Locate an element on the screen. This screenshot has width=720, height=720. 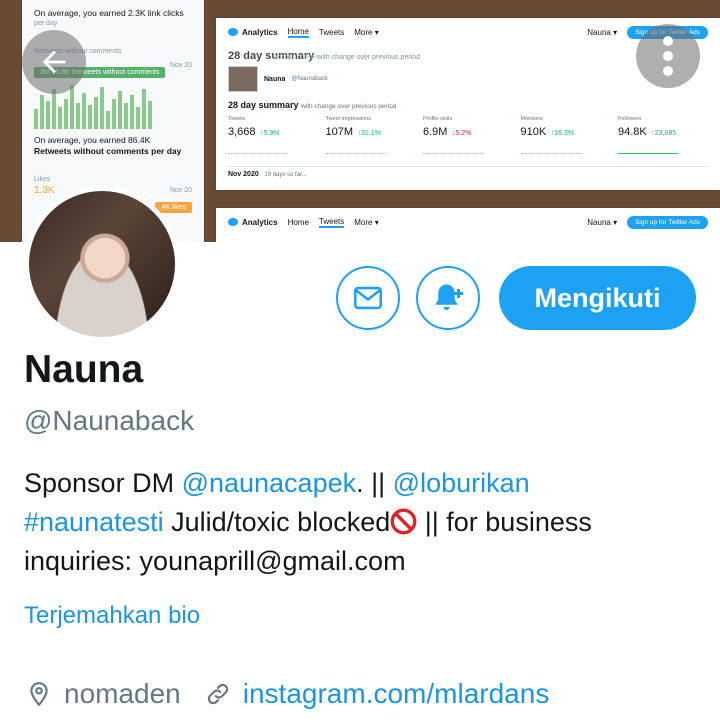
banner-text: On average, you earned 2.3K link clicks is located at coordinates (109, 13).